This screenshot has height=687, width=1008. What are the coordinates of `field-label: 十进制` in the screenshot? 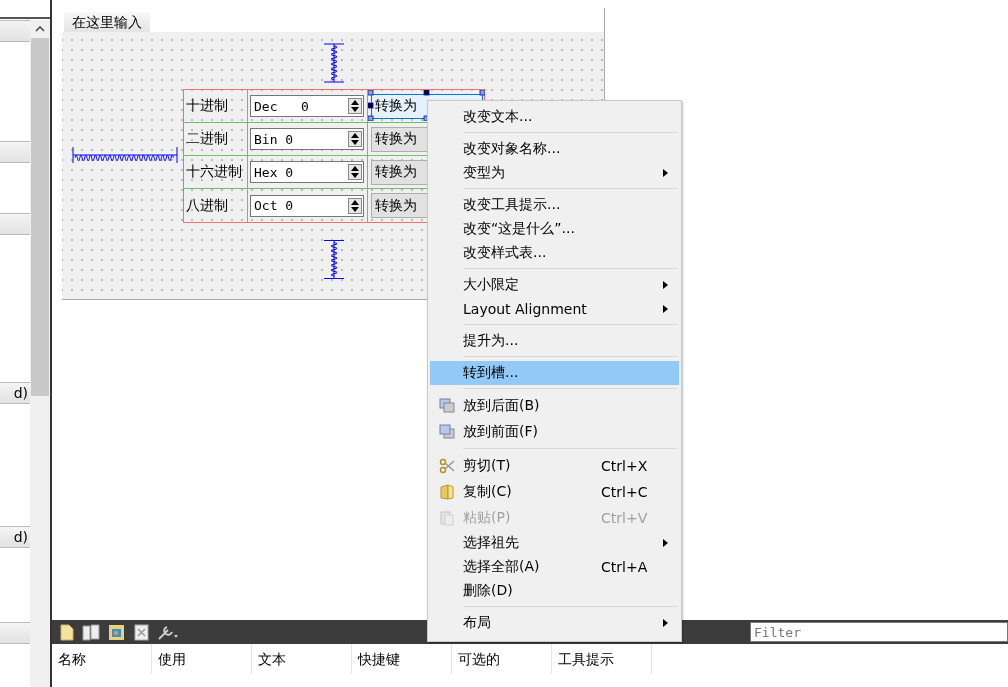 It's located at (206, 106).